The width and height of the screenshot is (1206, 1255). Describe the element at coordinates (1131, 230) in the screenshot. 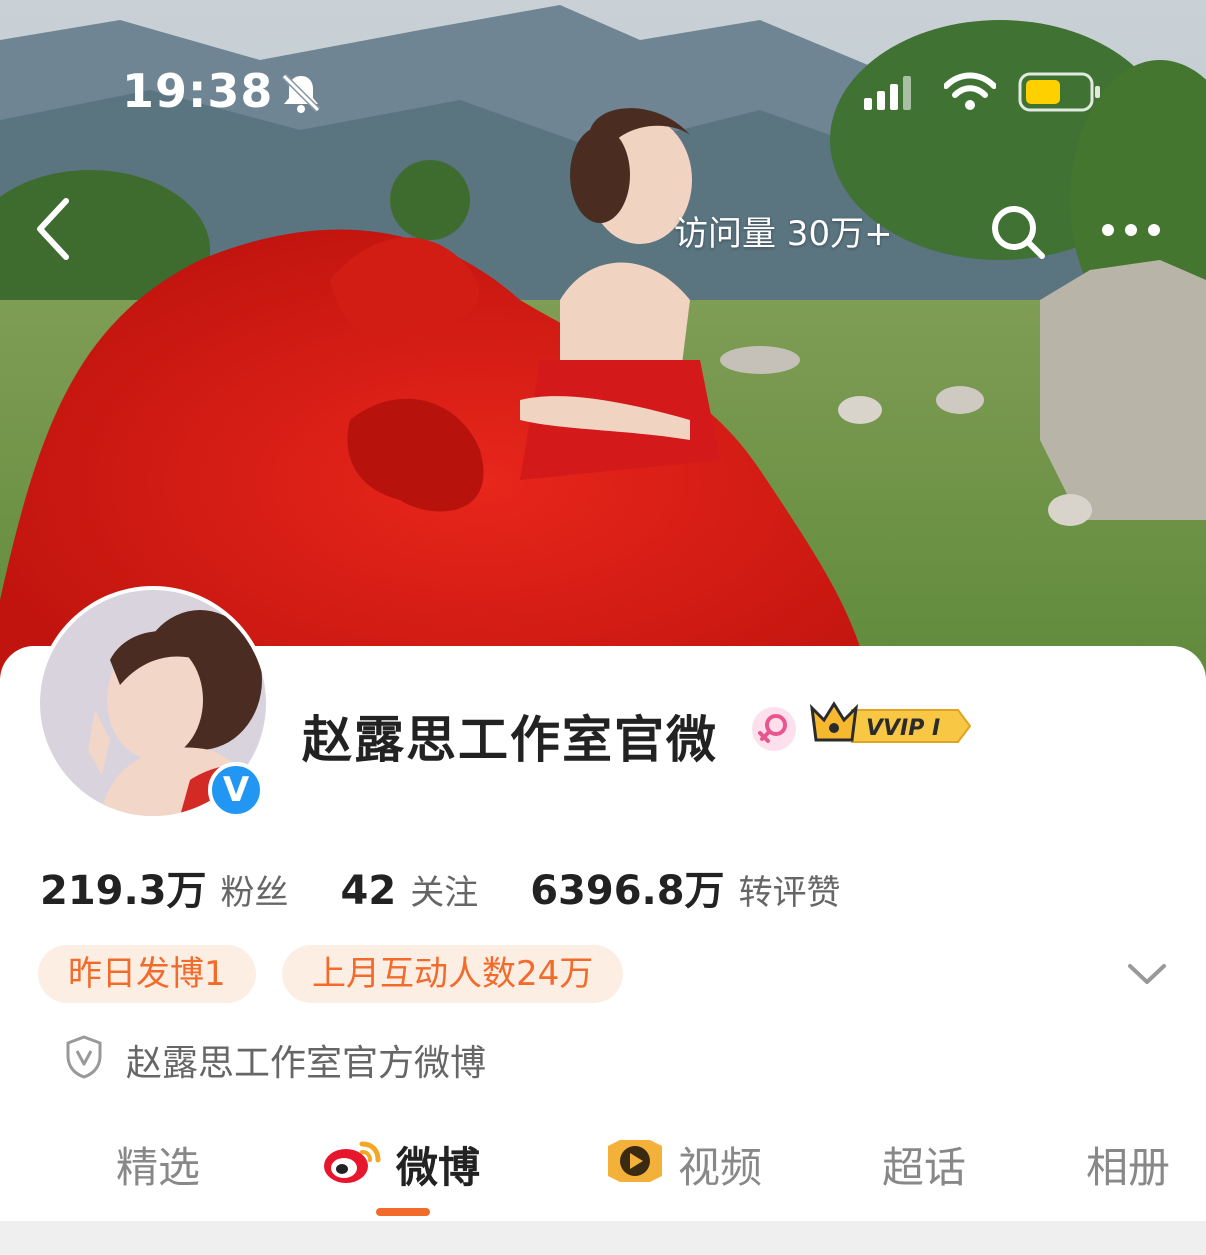

I see `more-icon` at that location.